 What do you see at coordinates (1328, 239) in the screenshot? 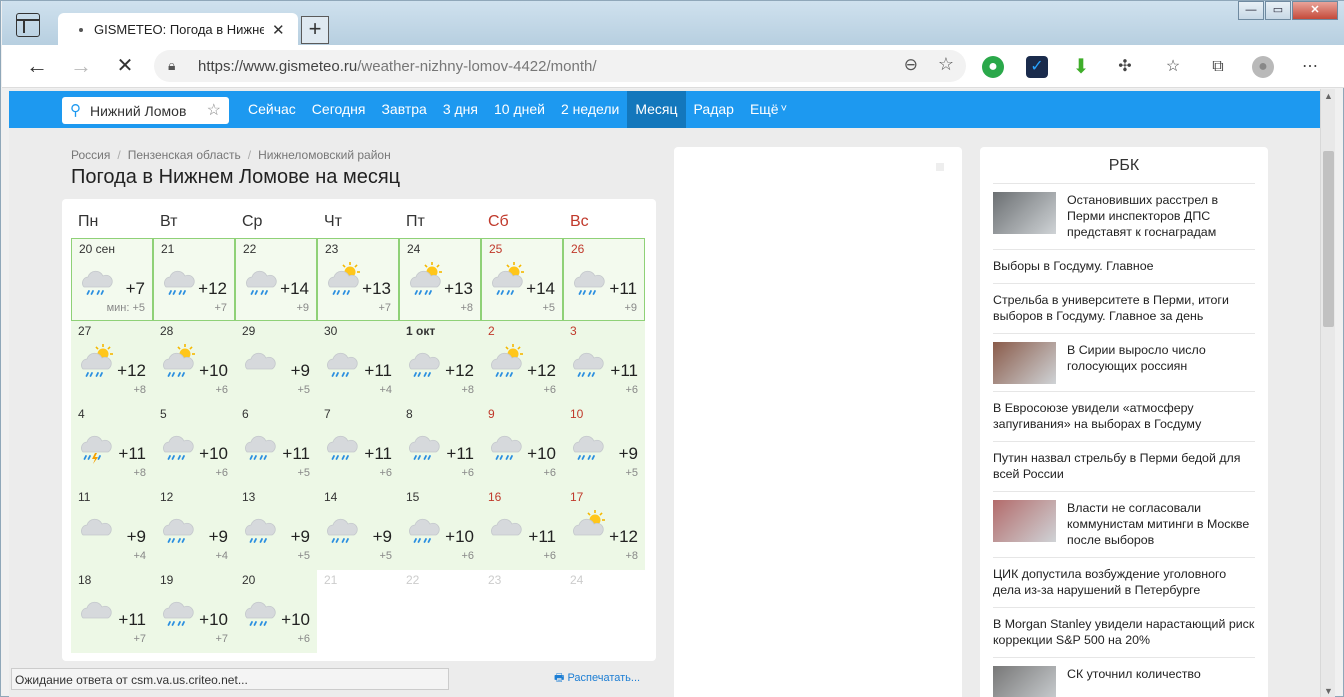
I see `scroll-thumb` at bounding box center [1328, 239].